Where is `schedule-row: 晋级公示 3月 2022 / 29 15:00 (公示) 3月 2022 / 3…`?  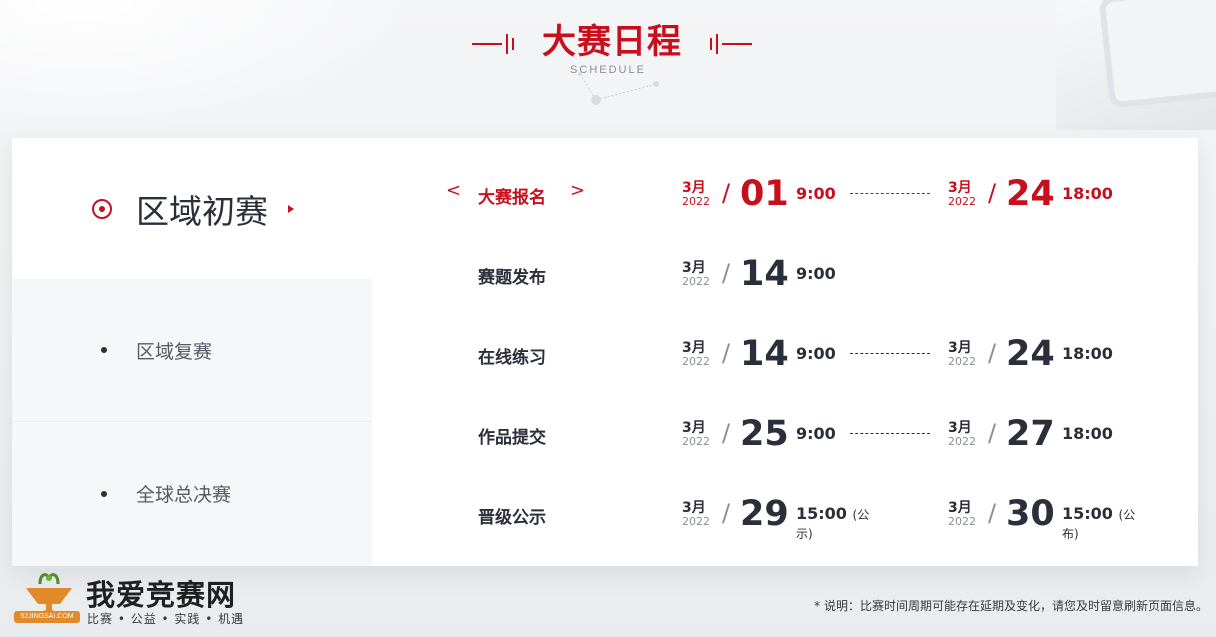 schedule-row: 晋级公示 3月 2022 / 29 15:00 (公示) 3月 2022 / 3… is located at coordinates (785, 517).